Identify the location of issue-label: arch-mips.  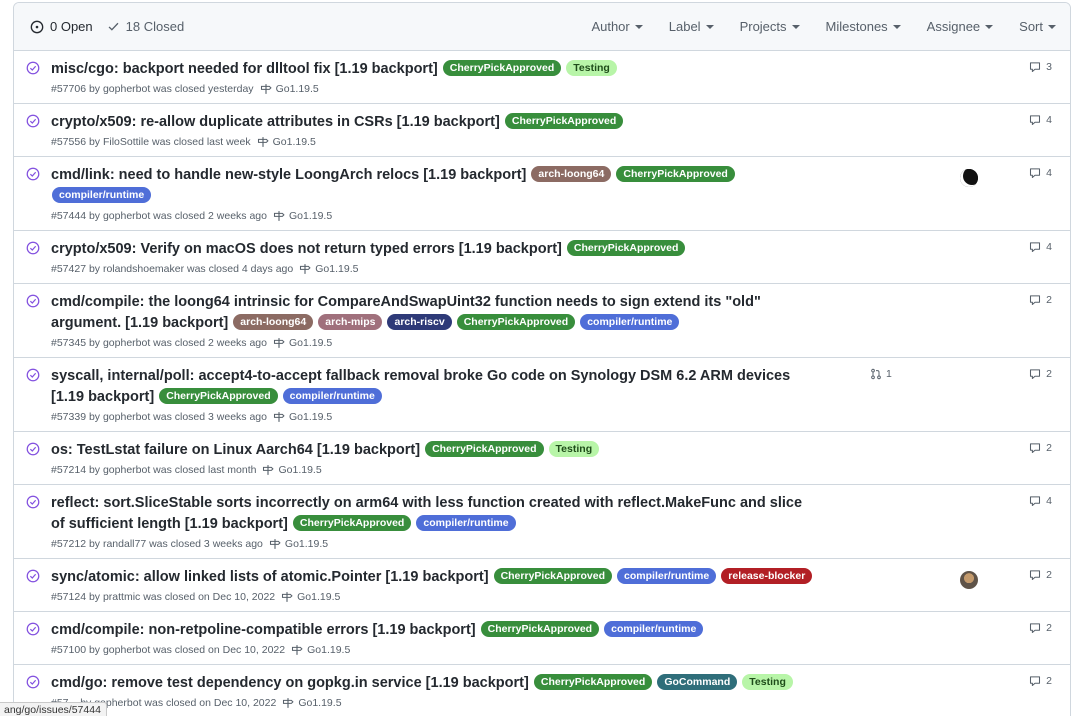
(350, 322).